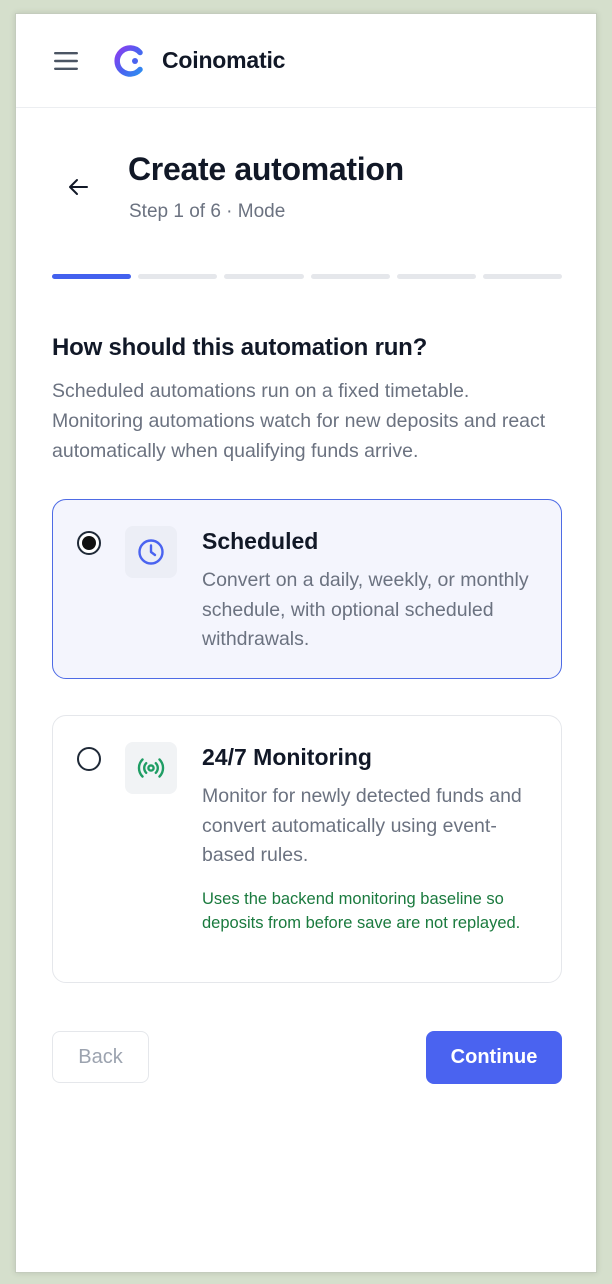 Image resolution: width=612 pixels, height=1284 pixels. What do you see at coordinates (494, 1057) in the screenshot?
I see `continue-button: Continue` at bounding box center [494, 1057].